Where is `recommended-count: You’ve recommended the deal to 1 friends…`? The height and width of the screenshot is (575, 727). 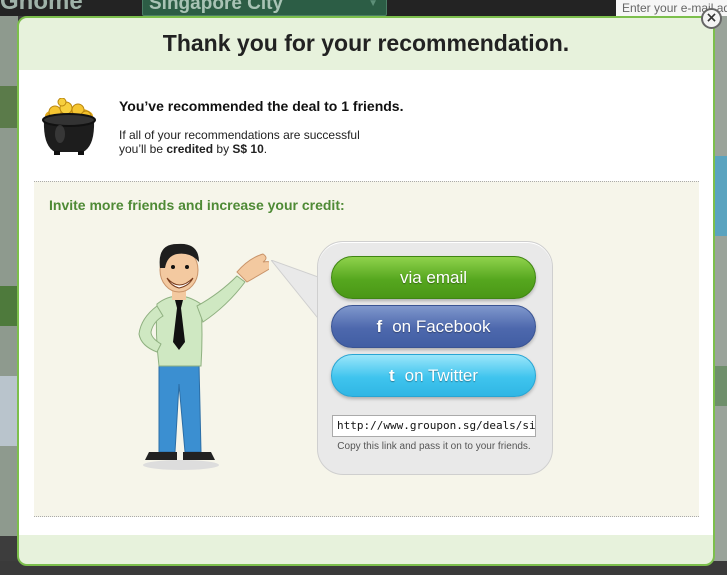
recommended-count: You’ve recommended the deal to 1 friends… is located at coordinates (261, 106).